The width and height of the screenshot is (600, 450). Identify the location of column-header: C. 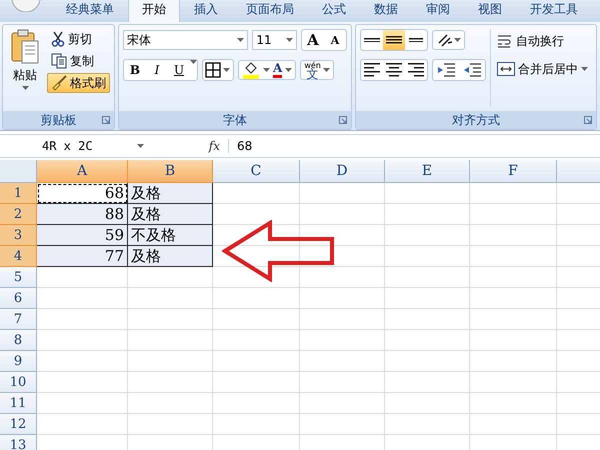
(256, 171).